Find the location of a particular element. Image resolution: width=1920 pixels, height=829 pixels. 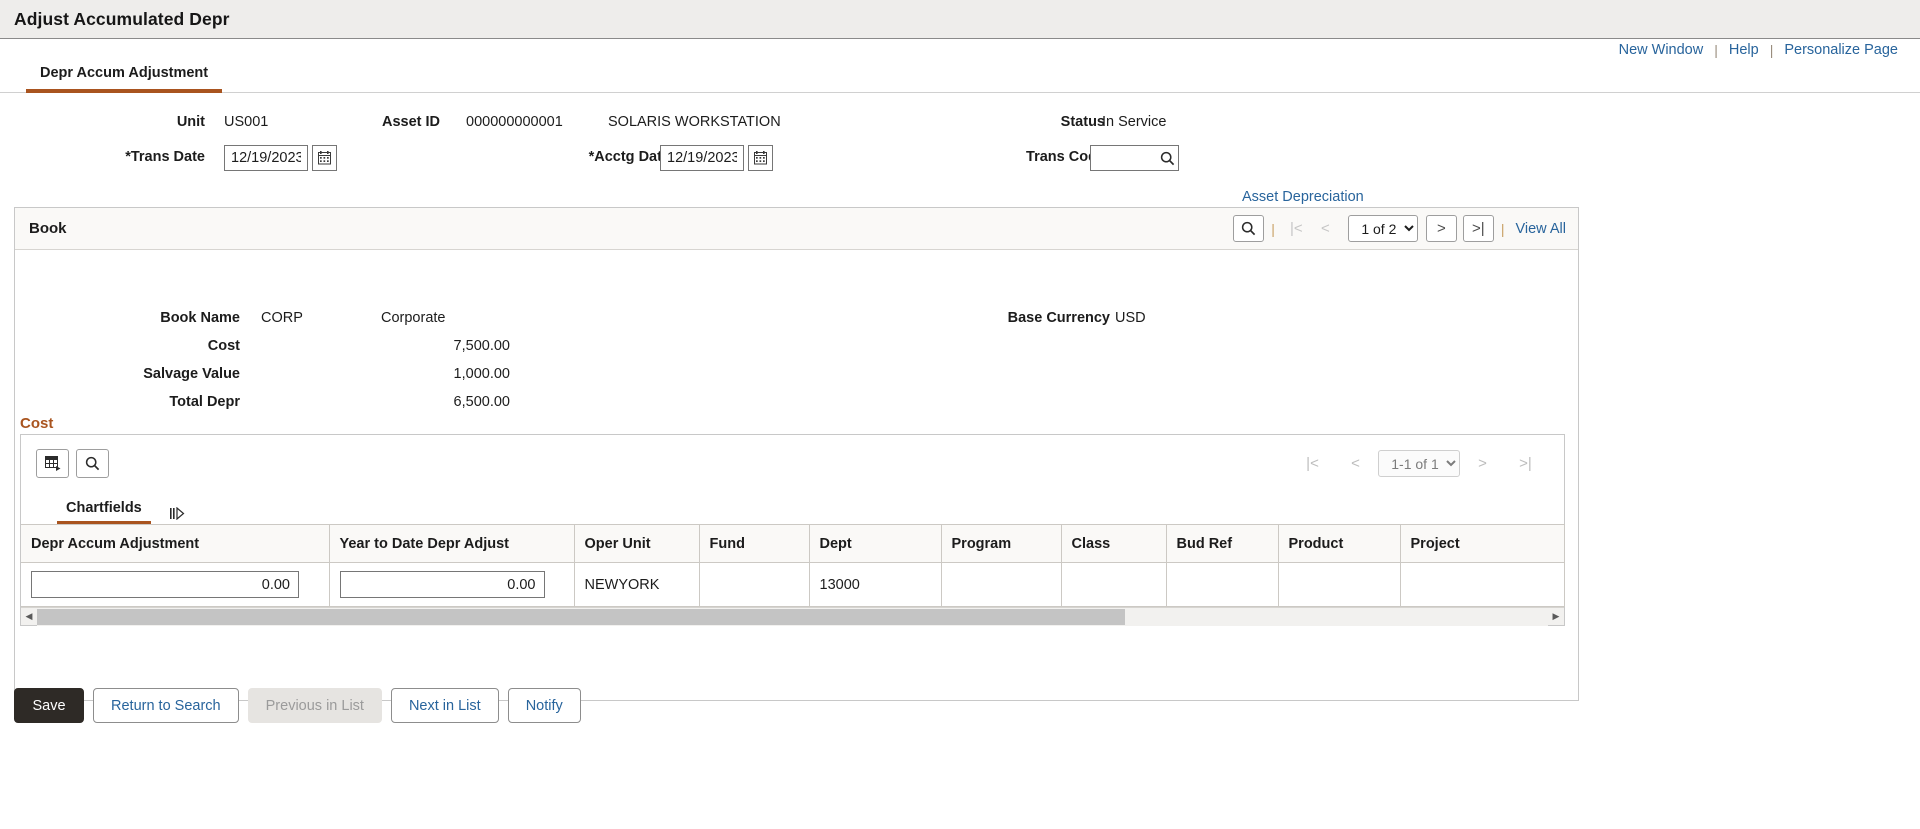

page-title: Adjust Accumulated Depr is located at coordinates (122, 18).